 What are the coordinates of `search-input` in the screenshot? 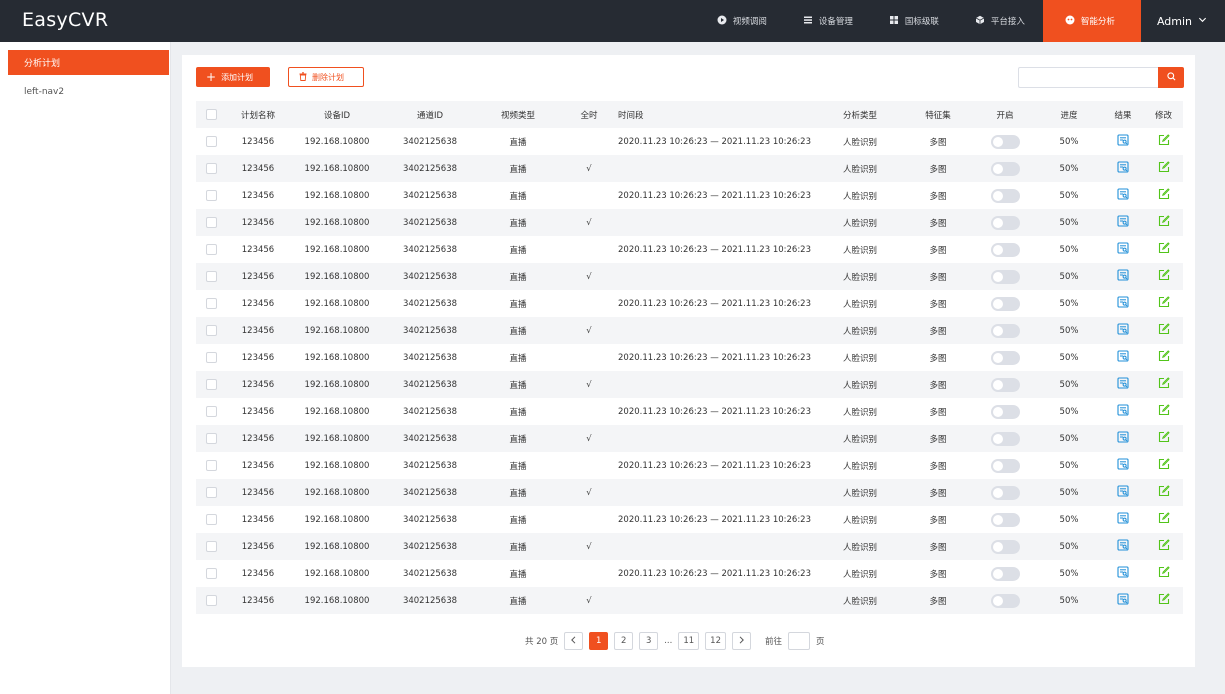 It's located at (1088, 77).